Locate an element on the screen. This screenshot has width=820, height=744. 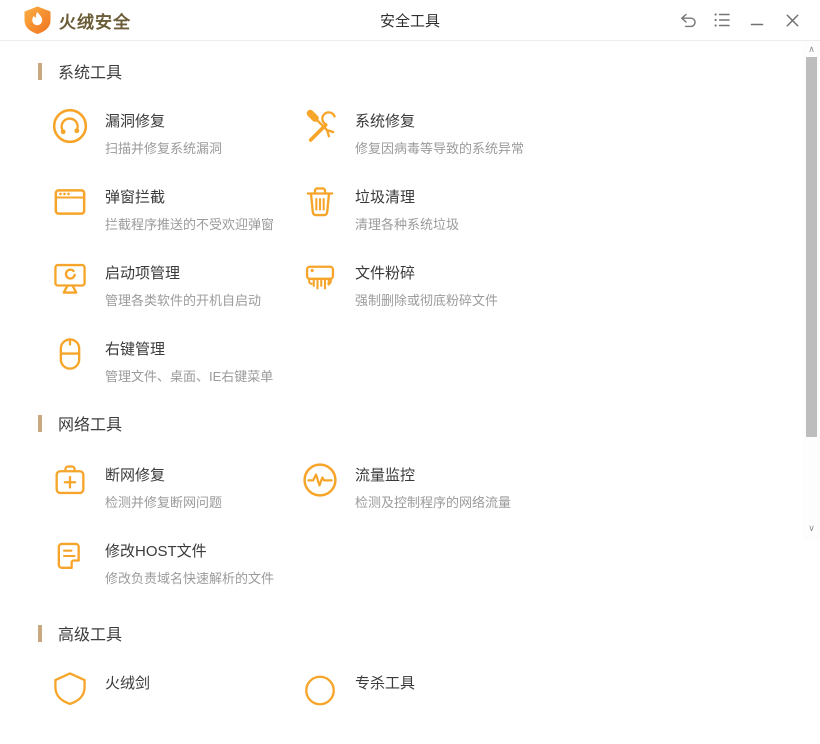
pulse-circle-icon is located at coordinates (320, 480).